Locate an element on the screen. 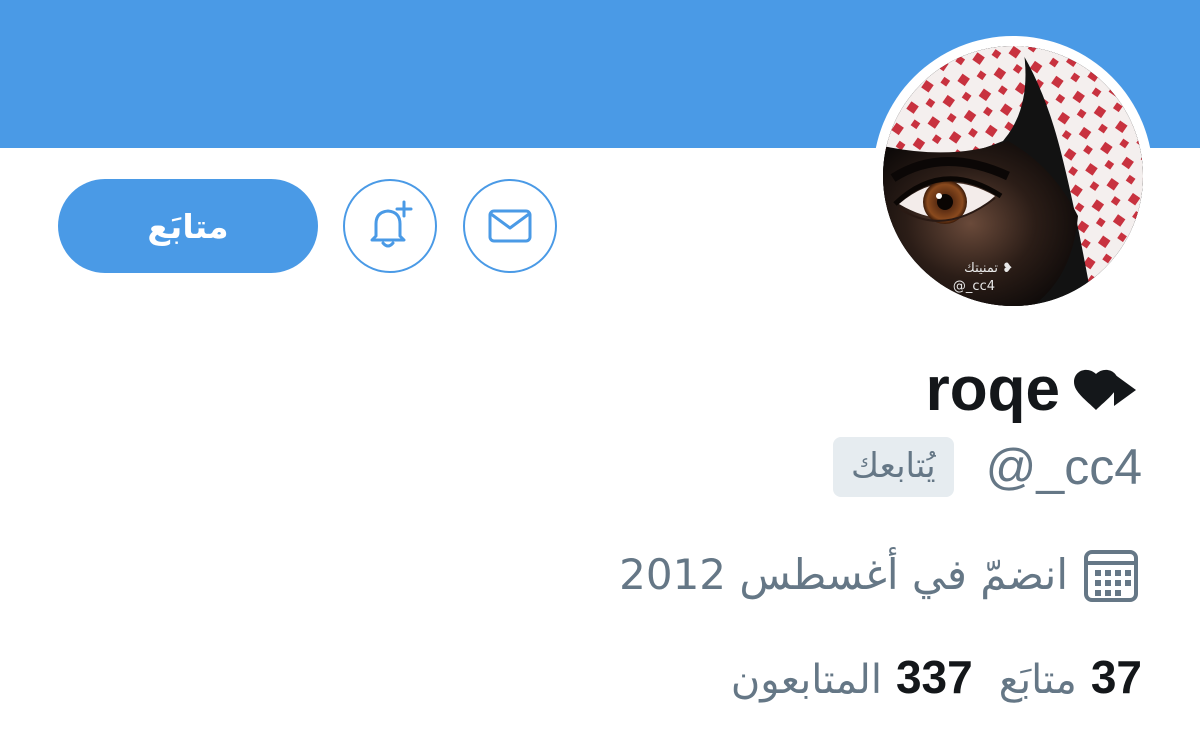 Image resolution: width=1200 pixels, height=755 pixels. followers-count: 337 is located at coordinates (934, 677).